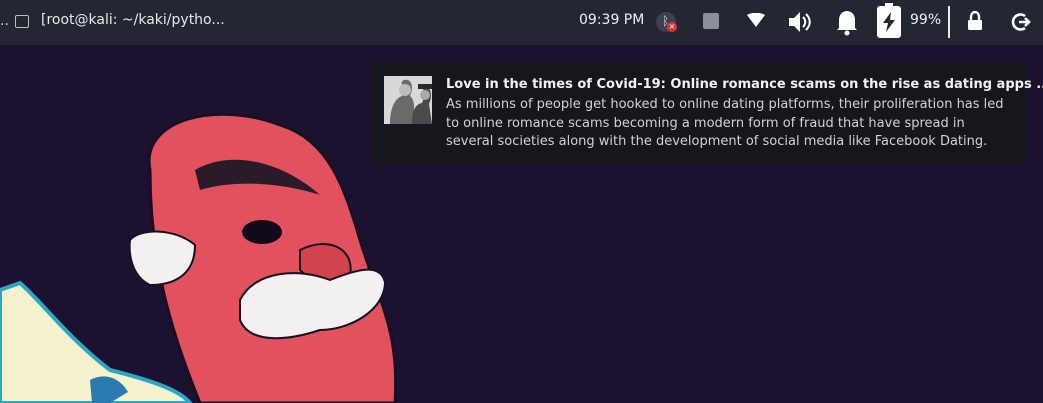  What do you see at coordinates (611, 20) in the screenshot?
I see `clock: 09:39 PM` at bounding box center [611, 20].